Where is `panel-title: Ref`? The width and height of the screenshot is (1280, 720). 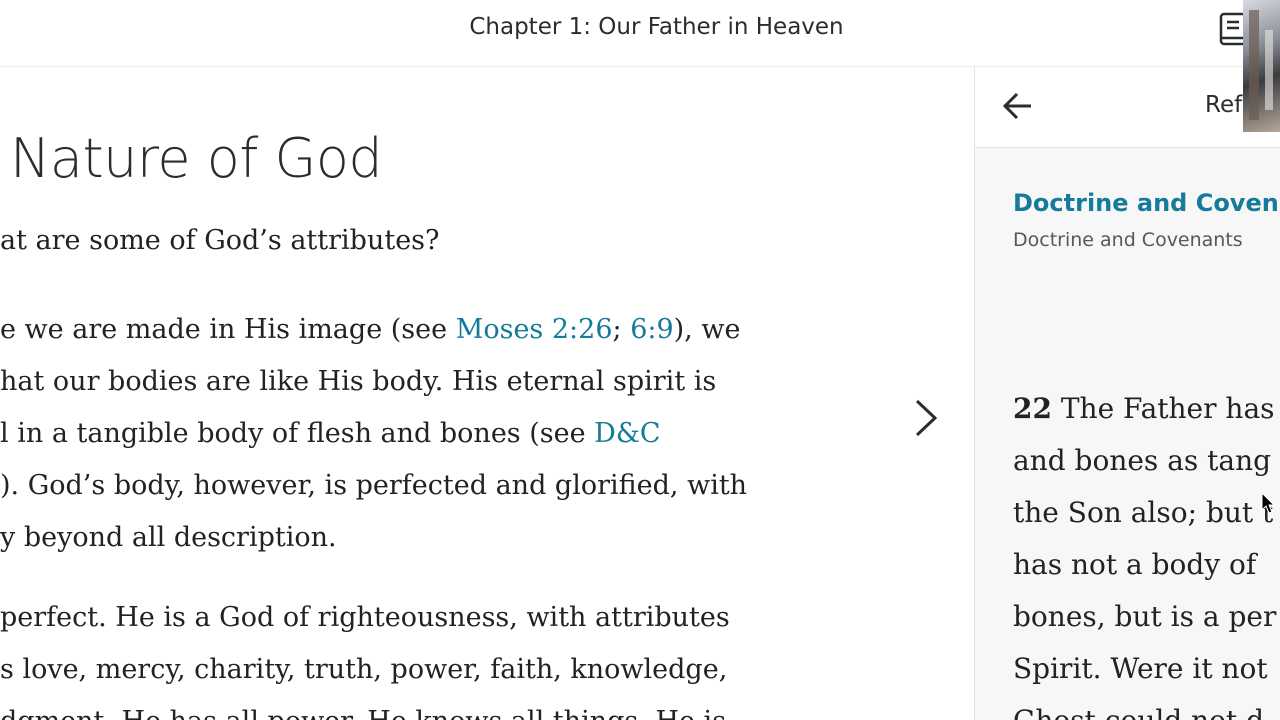
panel-title: Ref is located at coordinates (1224, 105).